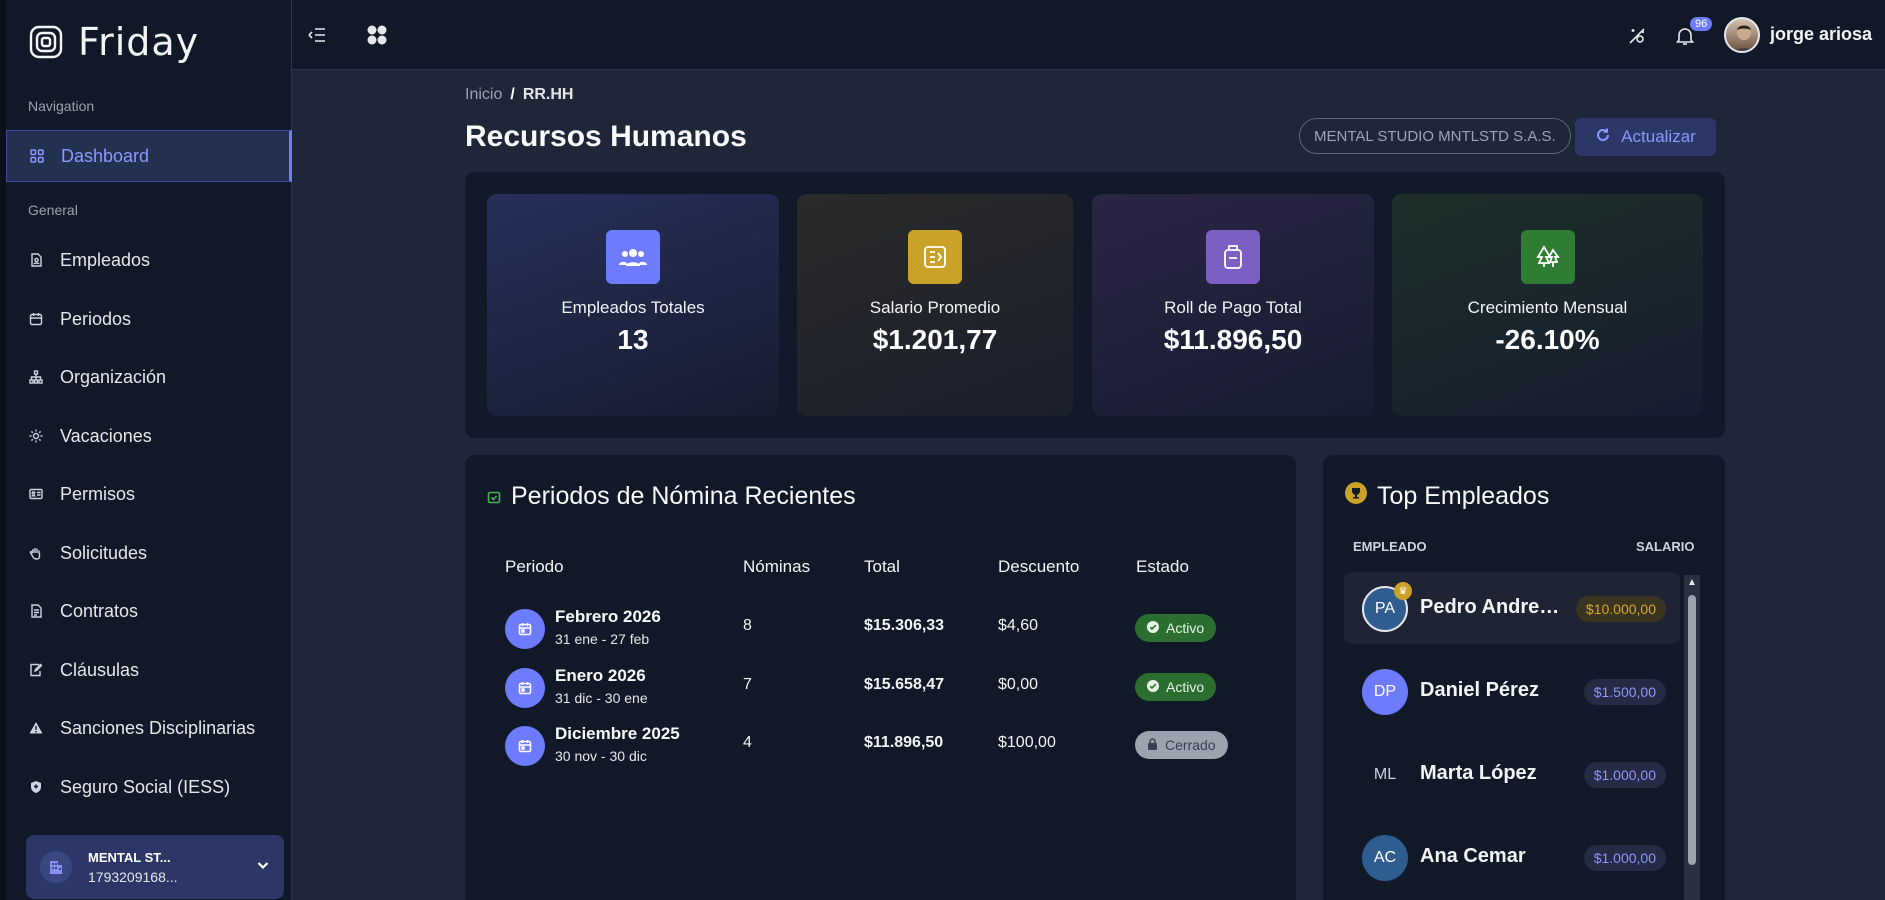  What do you see at coordinates (104, 552) in the screenshot?
I see `sidebar-item-label: Solicitudes` at bounding box center [104, 552].